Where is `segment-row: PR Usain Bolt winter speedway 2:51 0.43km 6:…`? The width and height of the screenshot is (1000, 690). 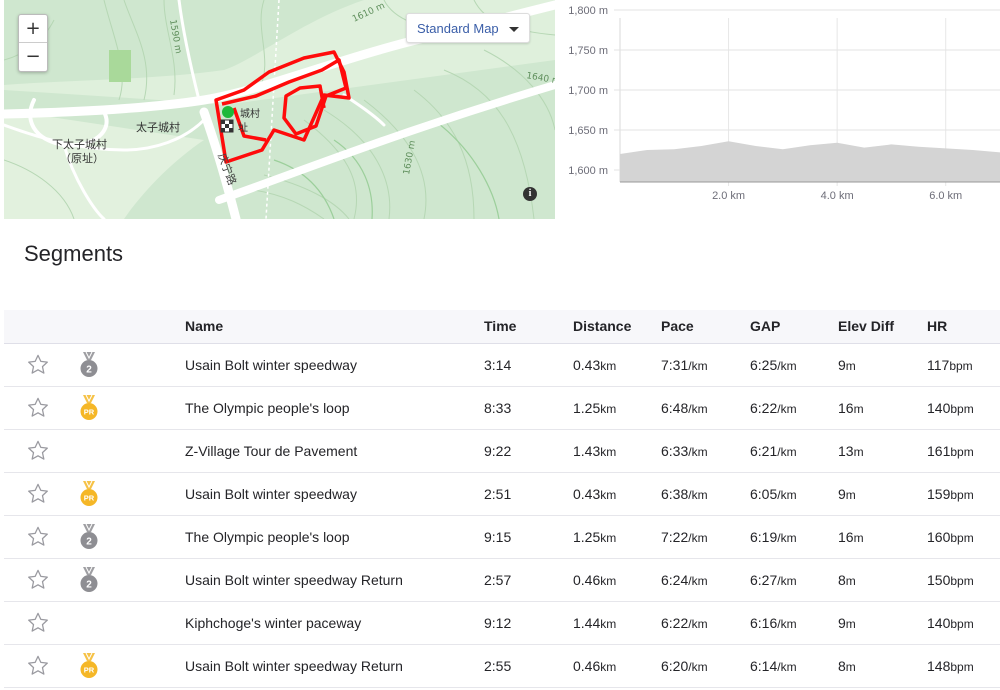 segment-row: PR Usain Bolt winter speedway 2:51 0.43km 6:… is located at coordinates (502, 494).